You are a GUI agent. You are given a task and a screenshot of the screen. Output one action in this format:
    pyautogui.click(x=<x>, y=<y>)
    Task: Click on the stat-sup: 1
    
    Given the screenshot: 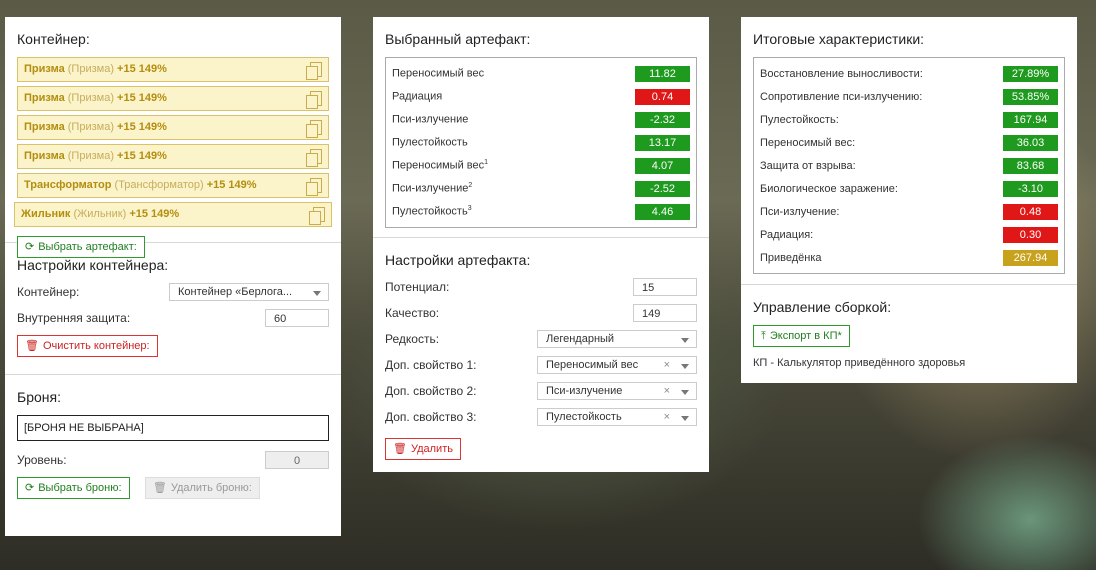 What is the action you would take?
    pyautogui.click(x=486, y=163)
    